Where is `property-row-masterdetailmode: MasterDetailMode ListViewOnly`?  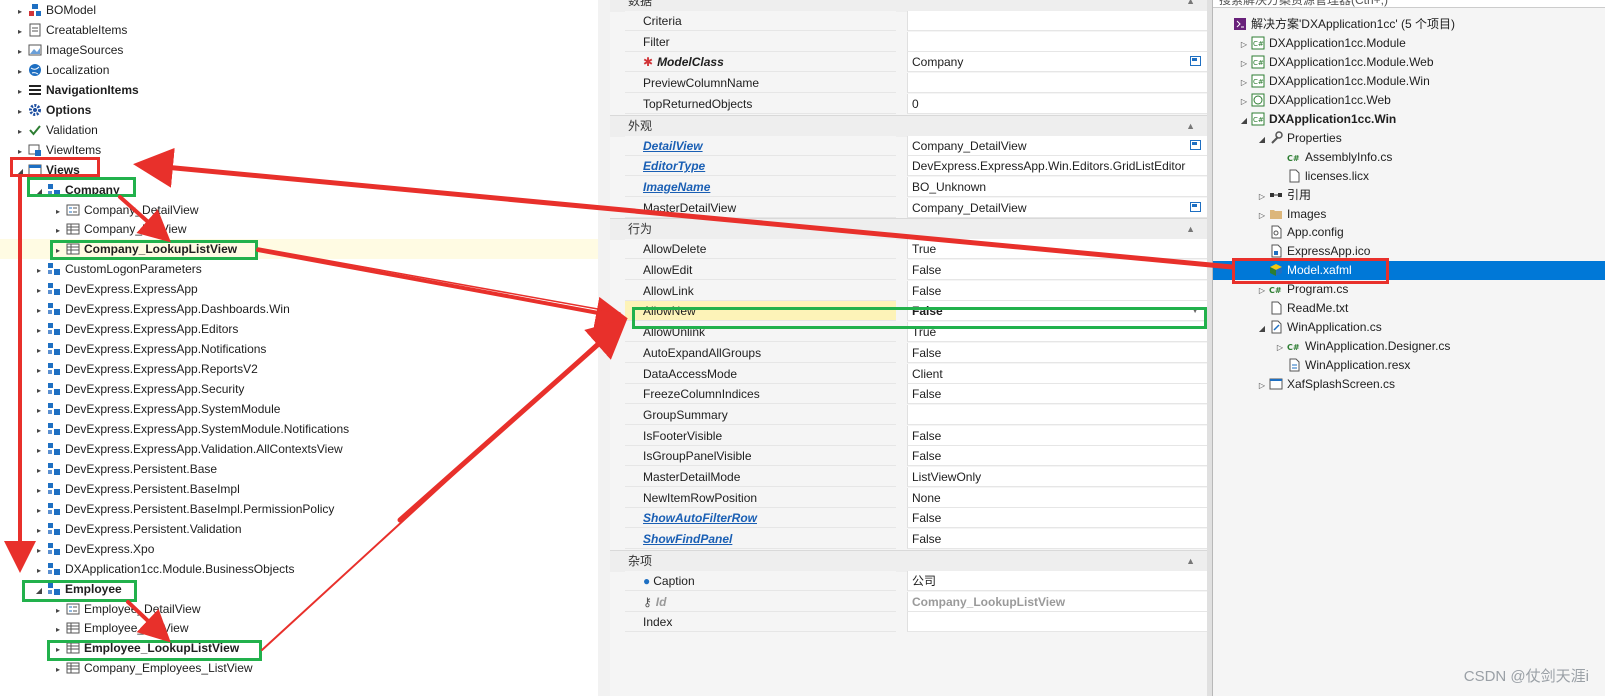 property-row-masterdetailmode: MasterDetailMode ListViewOnly is located at coordinates (908, 477).